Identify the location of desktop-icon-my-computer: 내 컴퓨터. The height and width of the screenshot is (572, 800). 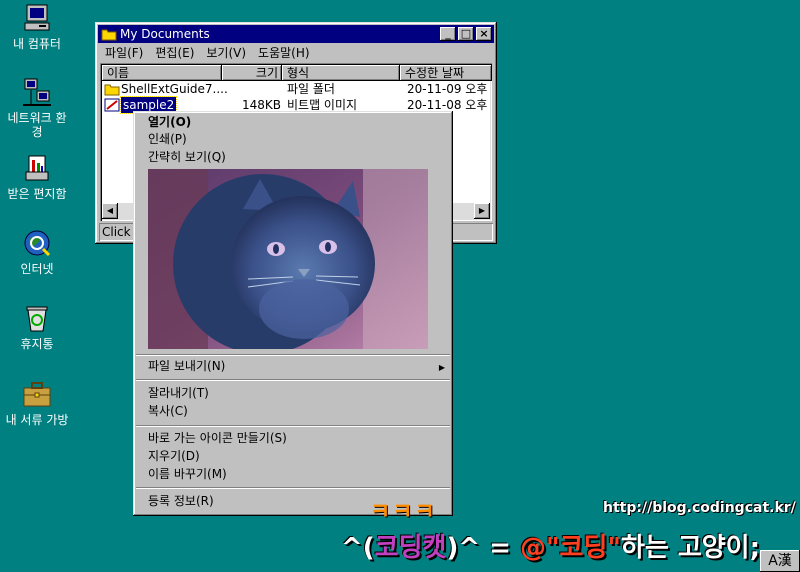
(37, 26).